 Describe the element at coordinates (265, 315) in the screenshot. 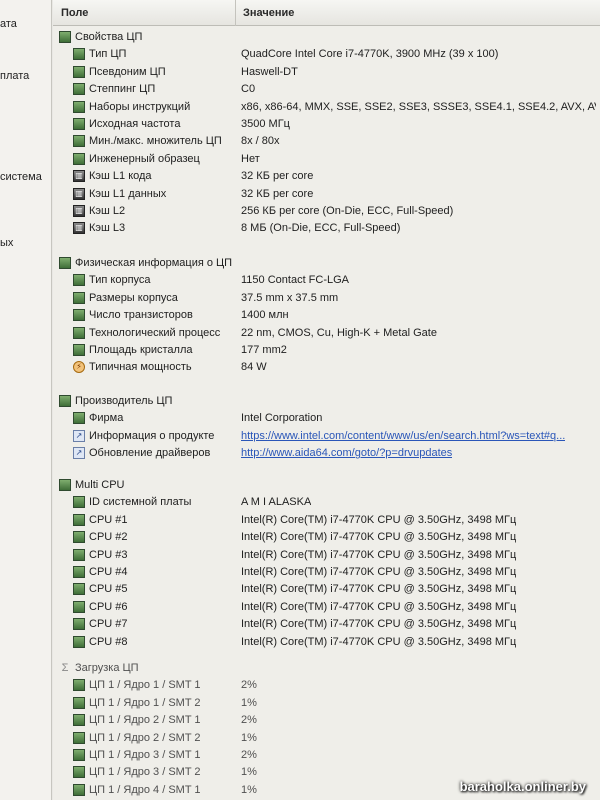

I see `field-value: 1400 млн` at that location.